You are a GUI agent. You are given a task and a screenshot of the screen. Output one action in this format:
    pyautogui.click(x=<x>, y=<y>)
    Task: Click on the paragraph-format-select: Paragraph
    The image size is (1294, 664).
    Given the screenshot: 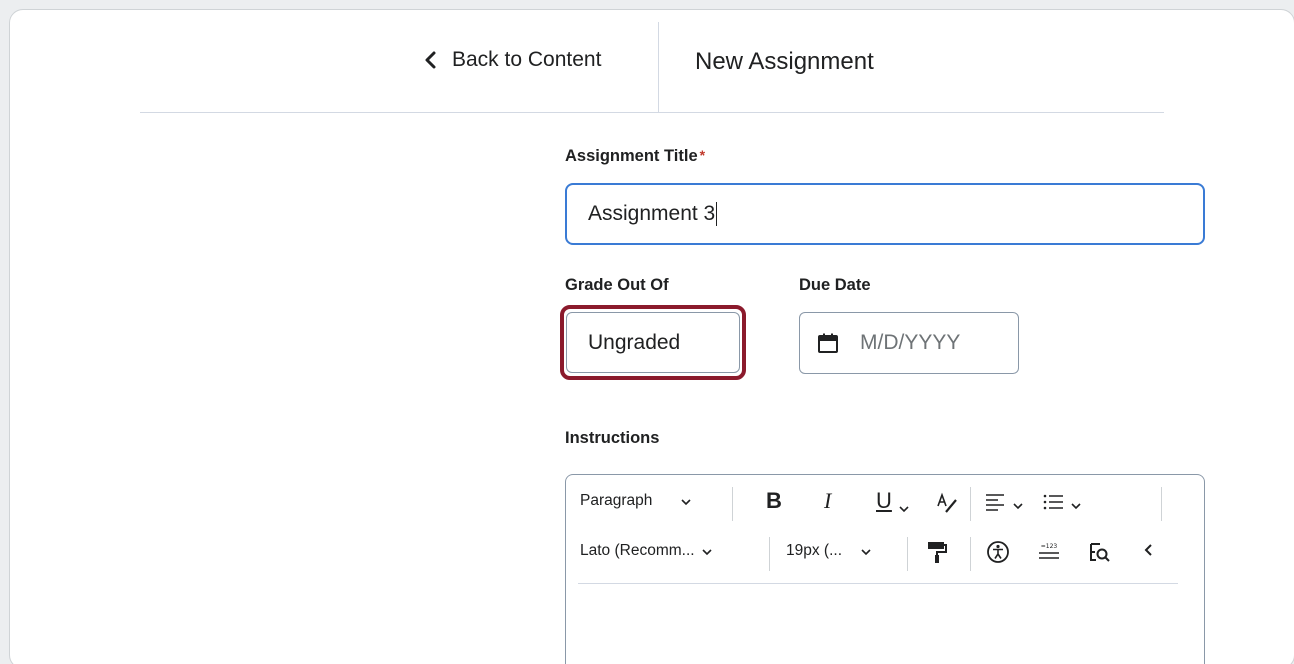 What is the action you would take?
    pyautogui.click(x=636, y=501)
    